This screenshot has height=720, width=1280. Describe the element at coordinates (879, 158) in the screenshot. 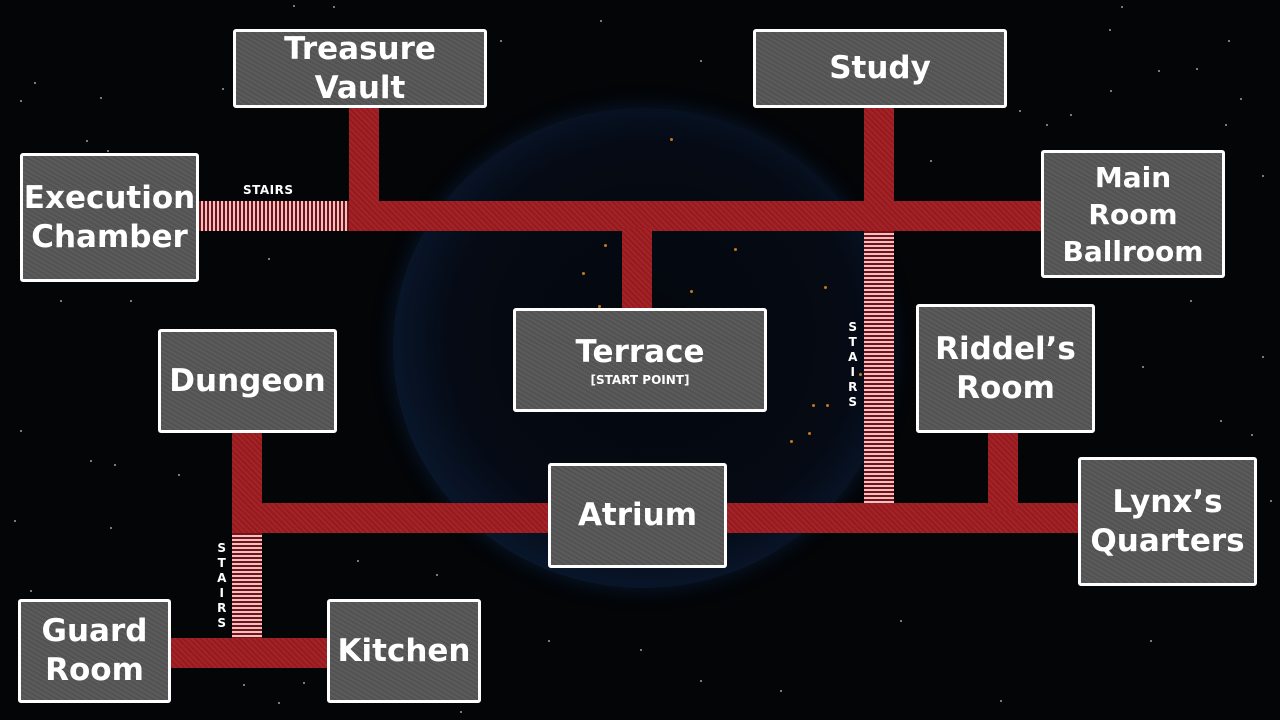

I see `corridor-study` at that location.